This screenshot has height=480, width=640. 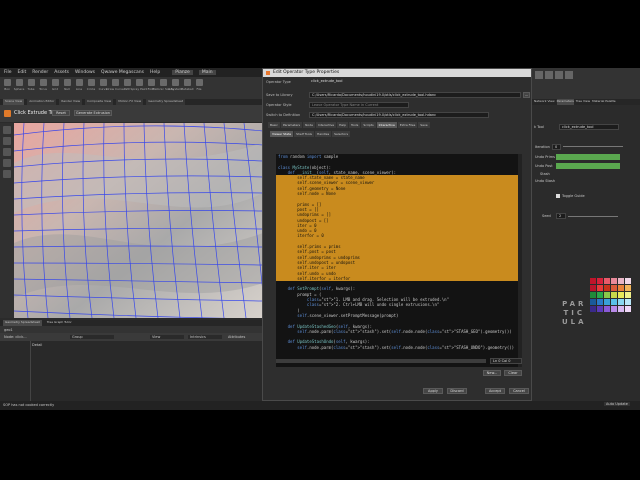 I want to click on menu-file: File, so click(x=8, y=72).